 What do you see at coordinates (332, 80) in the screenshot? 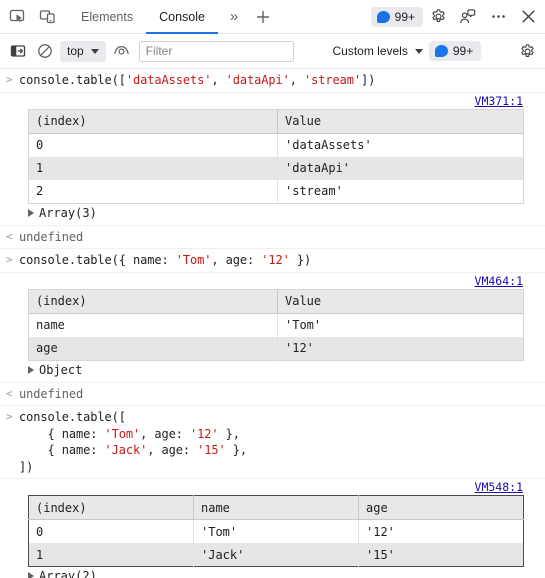
I see `string-literal: 'stream'` at bounding box center [332, 80].